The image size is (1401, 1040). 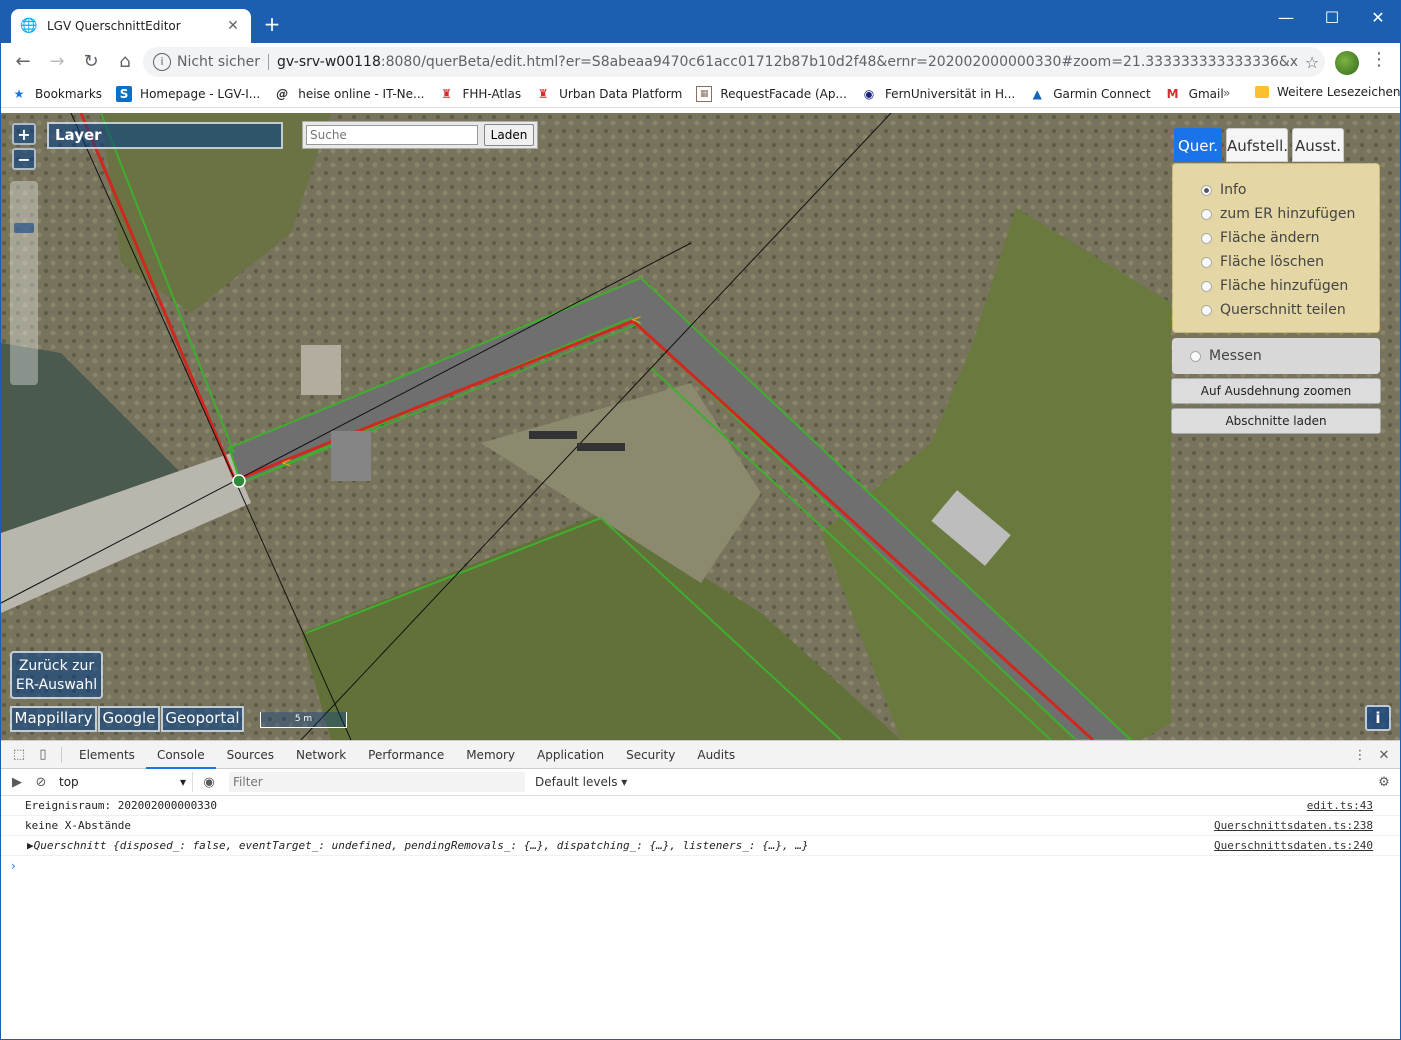 What do you see at coordinates (165, 135) in the screenshot?
I see `layer-button: Layer` at bounding box center [165, 135].